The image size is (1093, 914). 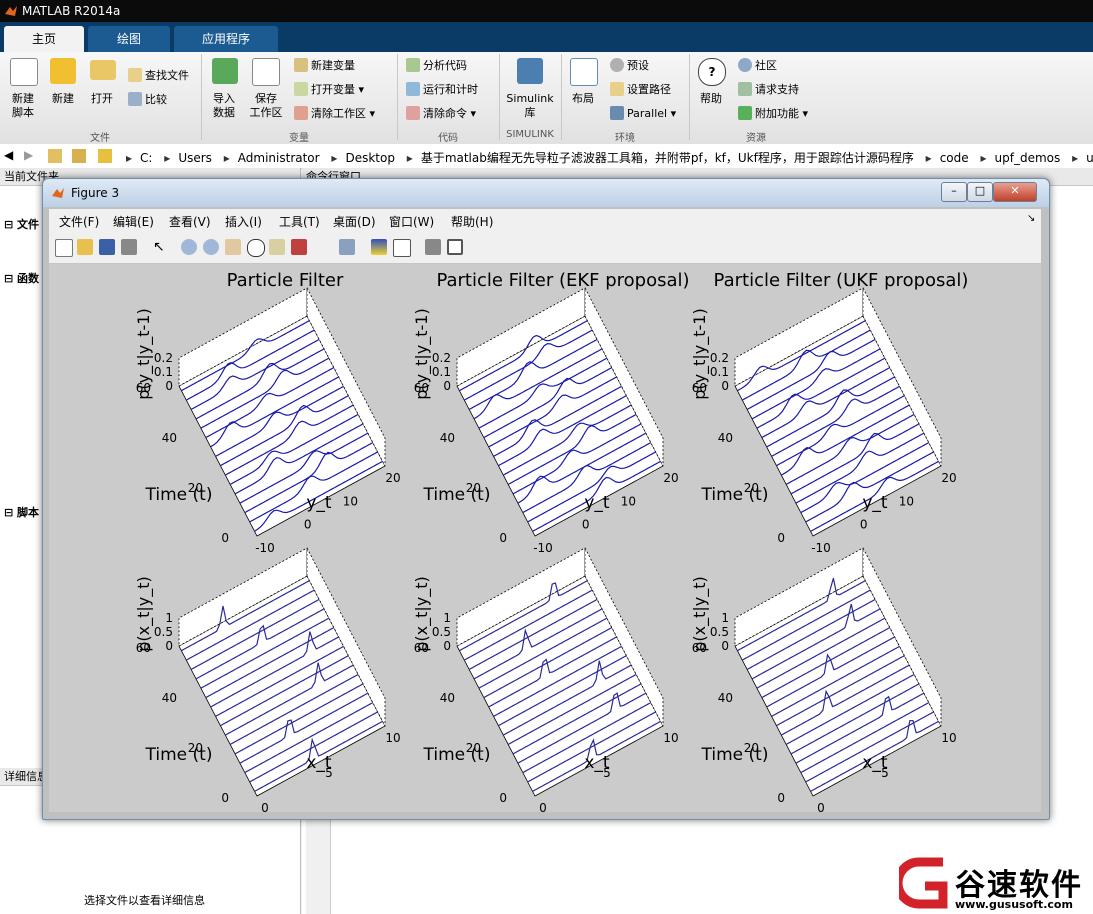 What do you see at coordinates (1028, 158) in the screenshot?
I see `breadcrumb-item: upf_demos` at bounding box center [1028, 158].